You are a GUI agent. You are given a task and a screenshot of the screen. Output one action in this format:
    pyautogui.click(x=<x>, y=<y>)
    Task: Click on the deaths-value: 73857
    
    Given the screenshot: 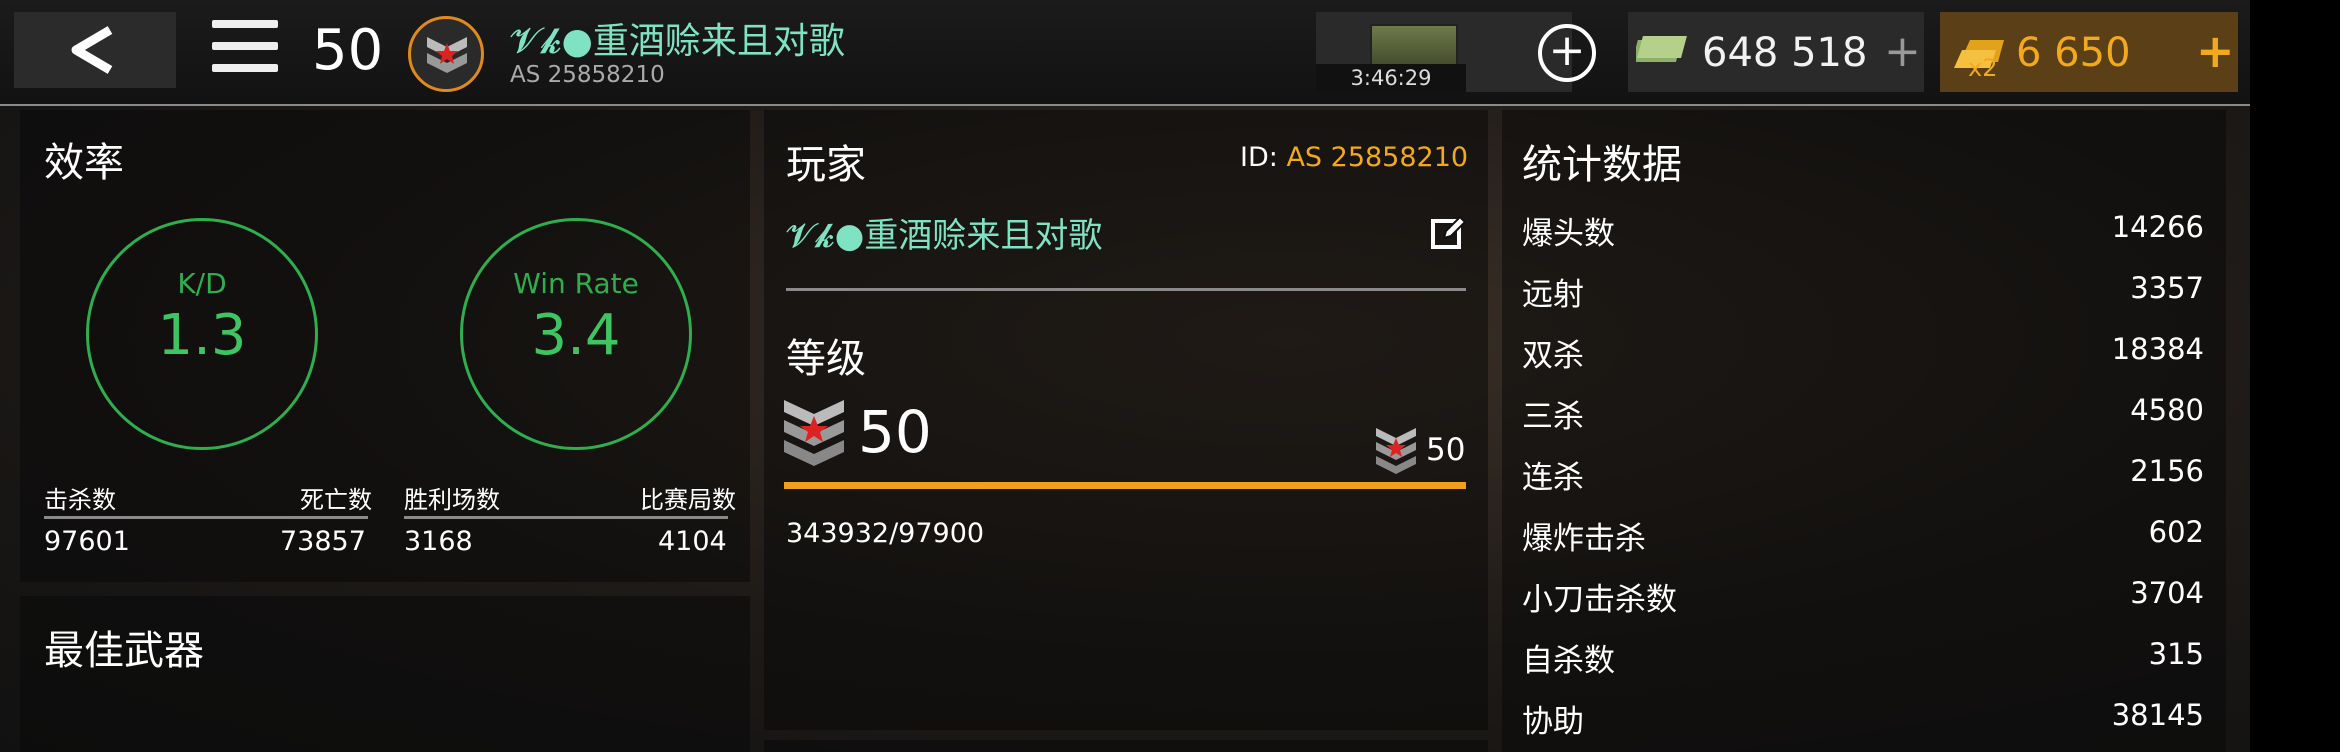 What is the action you would take?
    pyautogui.click(x=323, y=541)
    